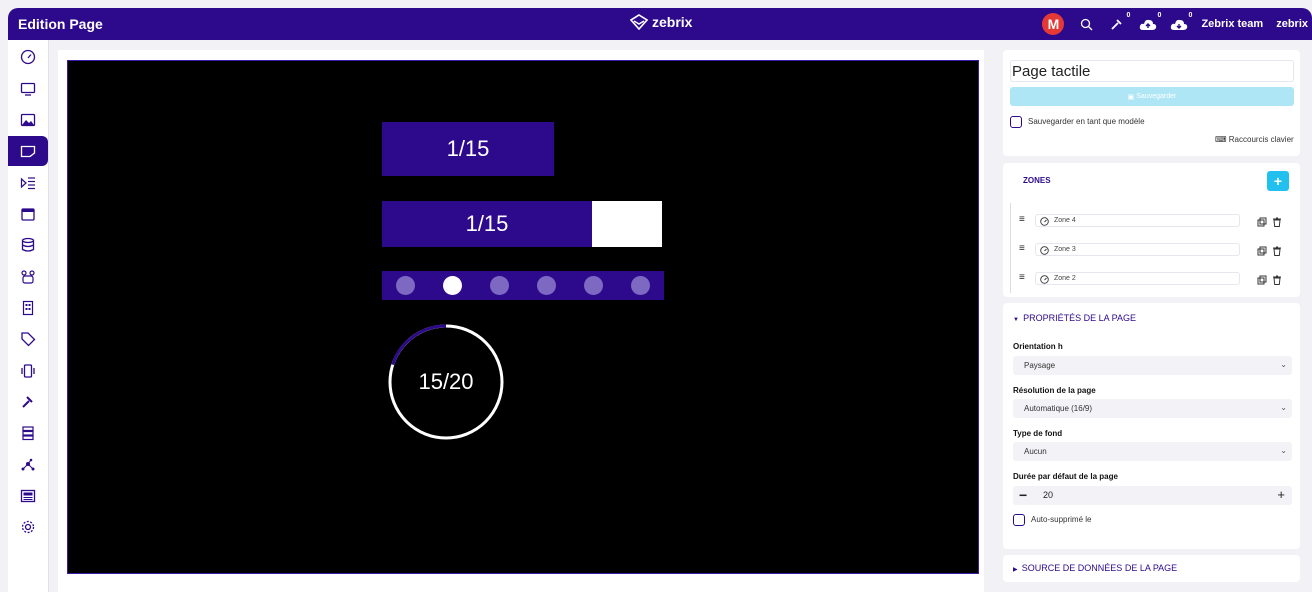 This screenshot has width=1312, height=592. I want to click on zone-row: ≡ Zone 4, so click(1154, 221).